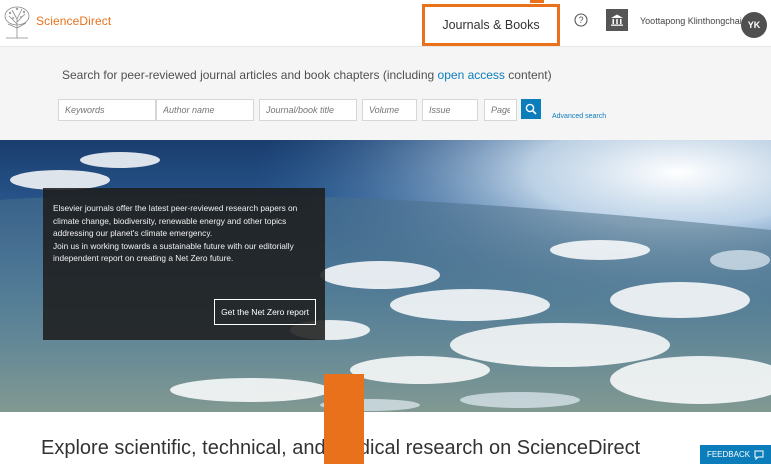 The width and height of the screenshot is (771, 464). What do you see at coordinates (308, 110) in the screenshot?
I see `journal-book-title-input` at bounding box center [308, 110].